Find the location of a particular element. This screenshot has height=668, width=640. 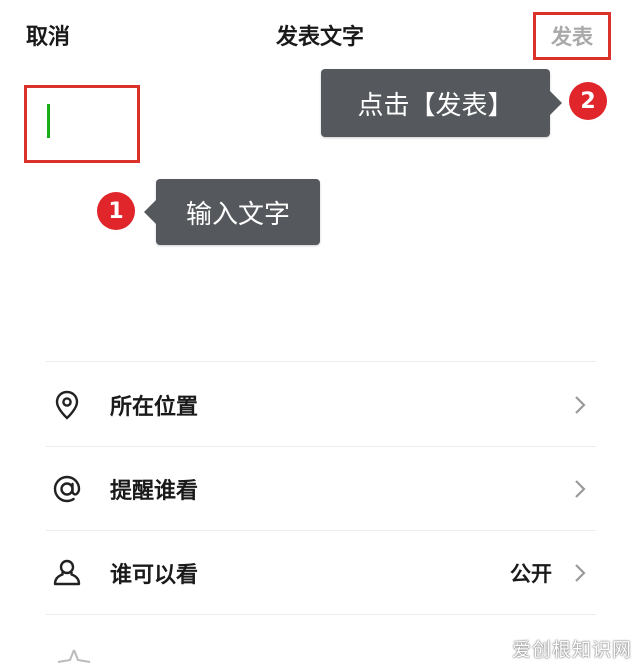

publish-button-label: 发表 is located at coordinates (572, 37).